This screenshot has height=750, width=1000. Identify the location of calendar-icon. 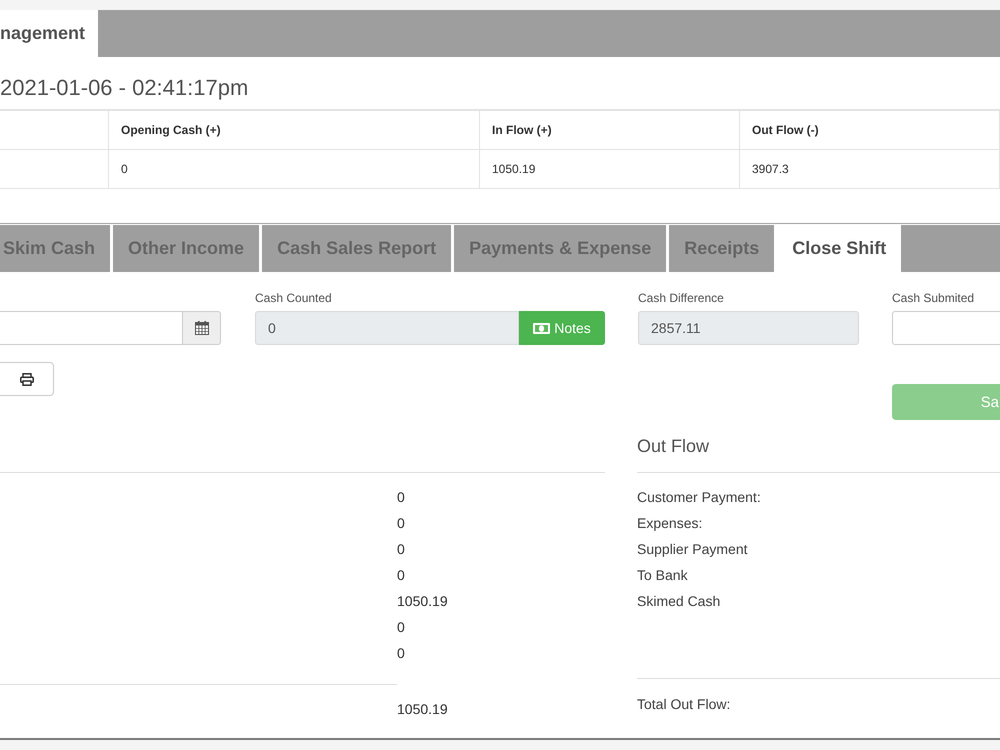
(201, 328).